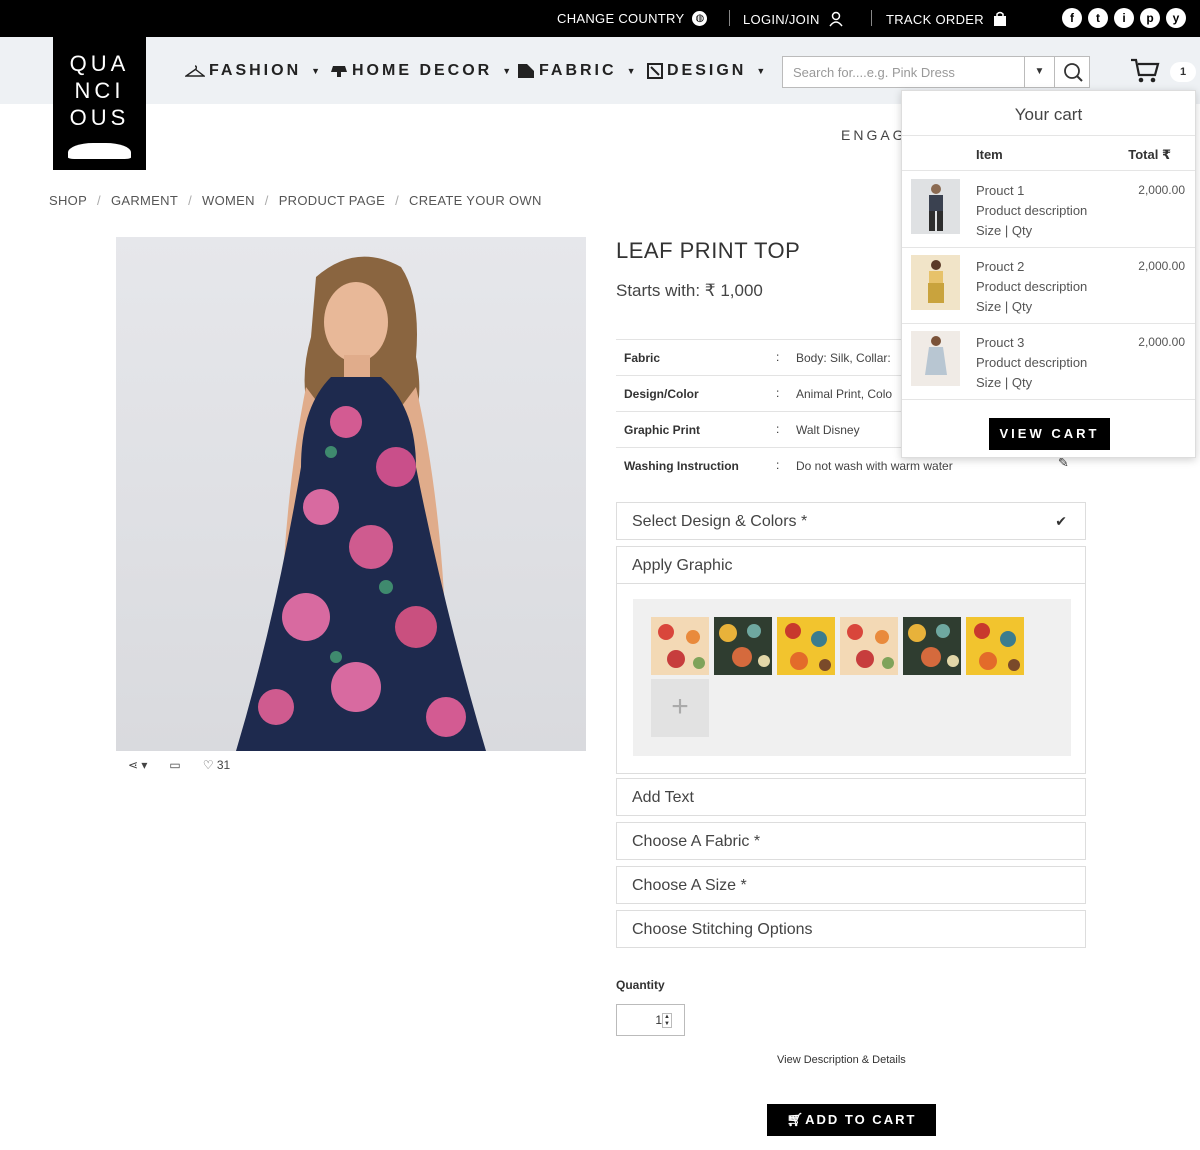 This screenshot has height=1150, width=1200. I want to click on instagram-icon: i, so click(1124, 18).